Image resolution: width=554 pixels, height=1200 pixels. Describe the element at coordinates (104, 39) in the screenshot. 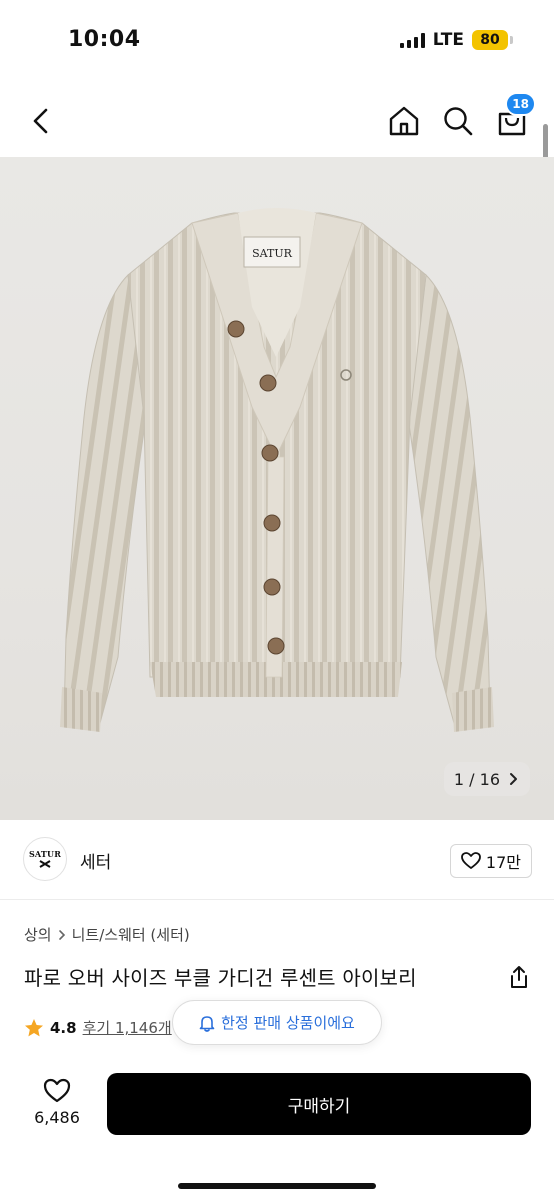

I see `status-time: 10:04` at that location.